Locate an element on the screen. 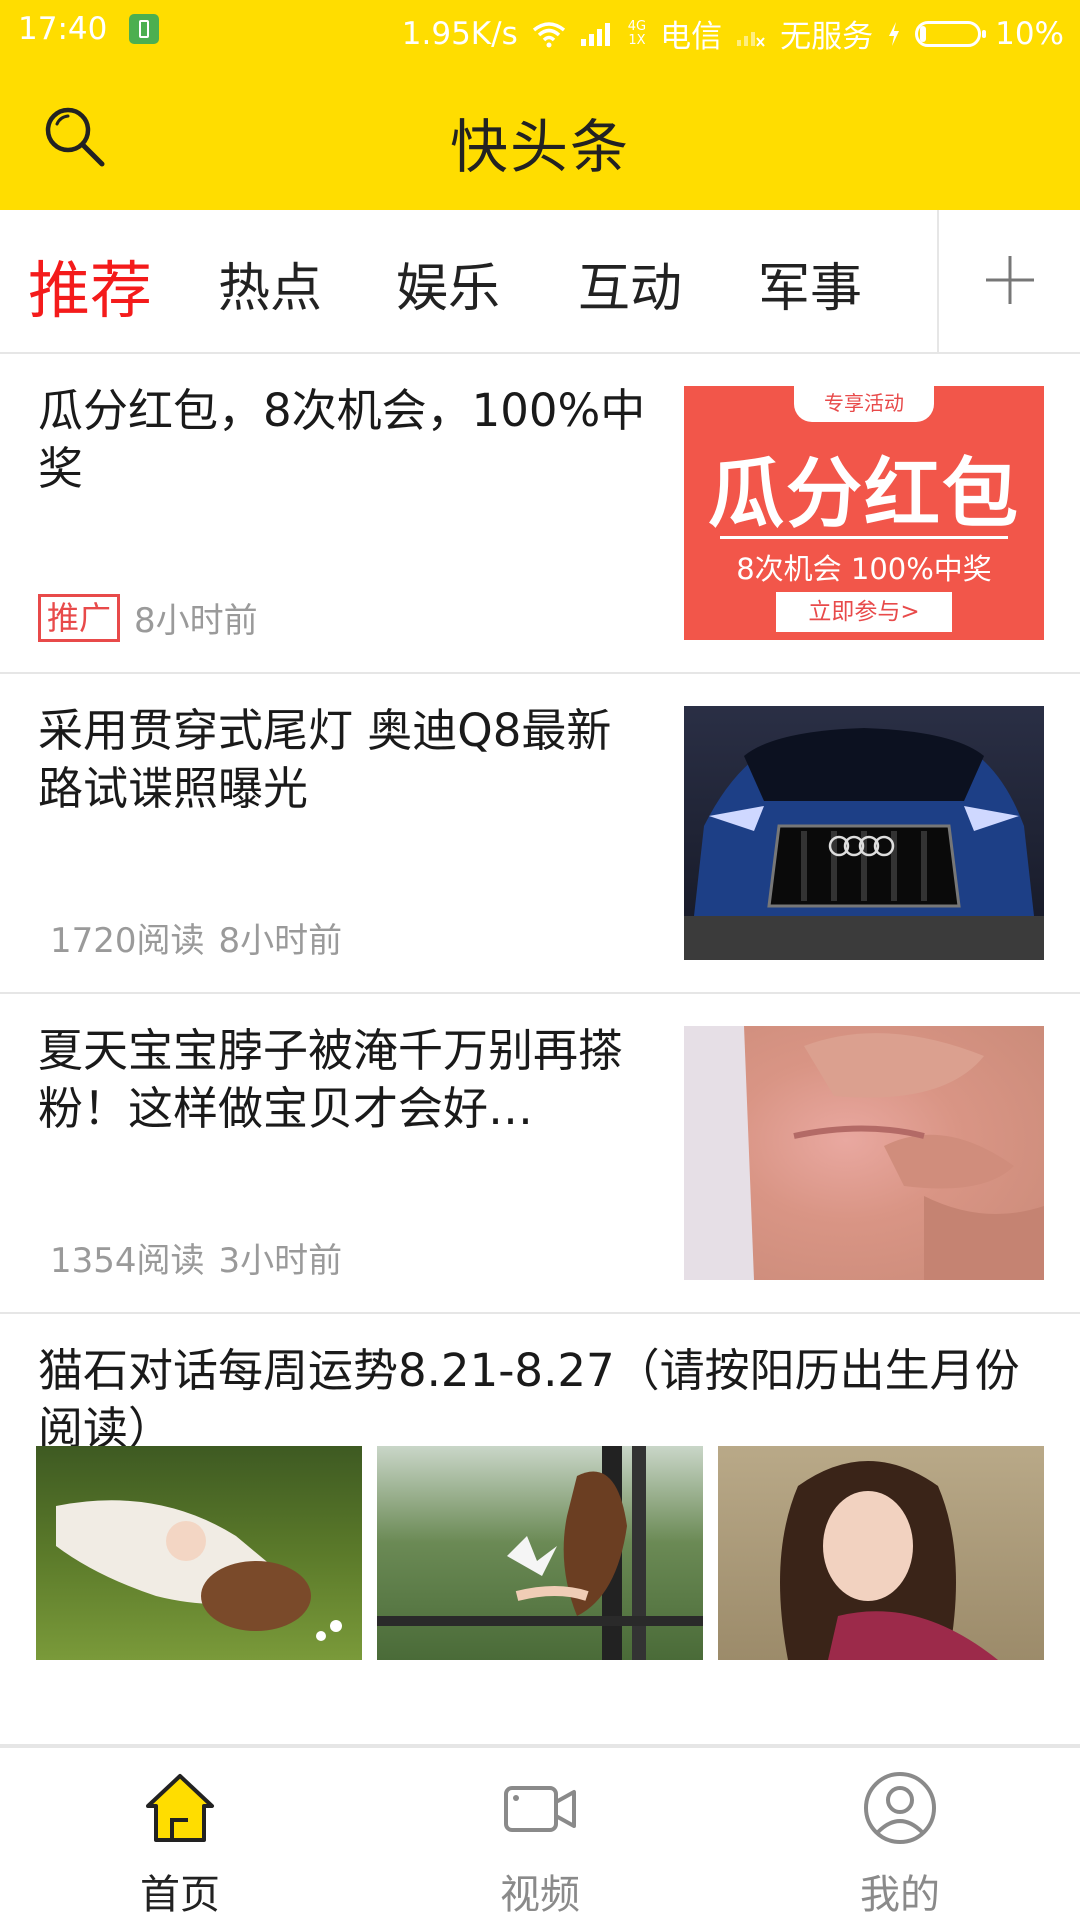 This screenshot has height=1920, width=1080. app-header: 快头条 is located at coordinates (540, 136).